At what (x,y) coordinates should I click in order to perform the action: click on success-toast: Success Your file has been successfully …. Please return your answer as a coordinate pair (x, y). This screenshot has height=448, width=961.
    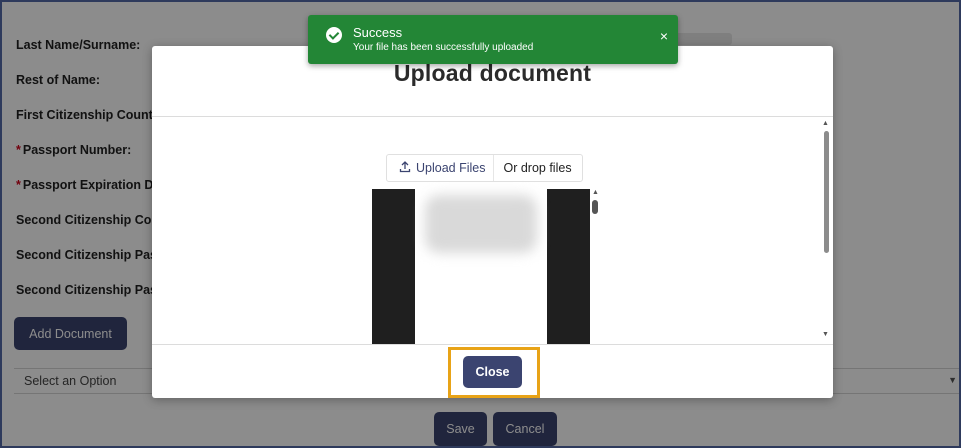
    Looking at the image, I should click on (493, 39).